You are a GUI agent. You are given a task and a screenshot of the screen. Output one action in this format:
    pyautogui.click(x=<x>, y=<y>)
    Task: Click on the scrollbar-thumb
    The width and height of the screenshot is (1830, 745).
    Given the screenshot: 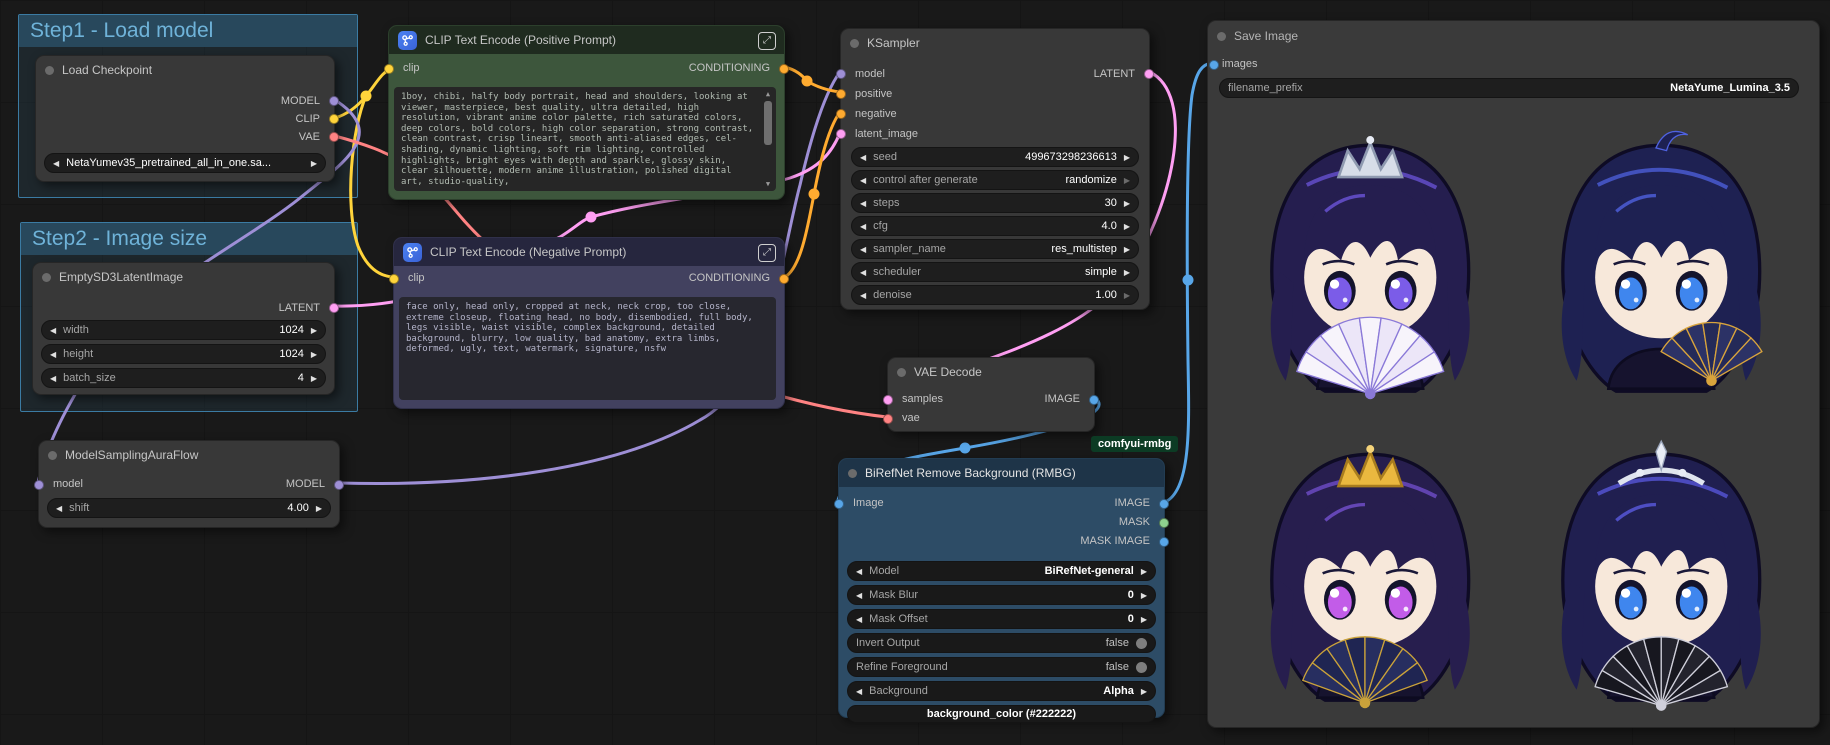 What is the action you would take?
    pyautogui.click(x=768, y=123)
    